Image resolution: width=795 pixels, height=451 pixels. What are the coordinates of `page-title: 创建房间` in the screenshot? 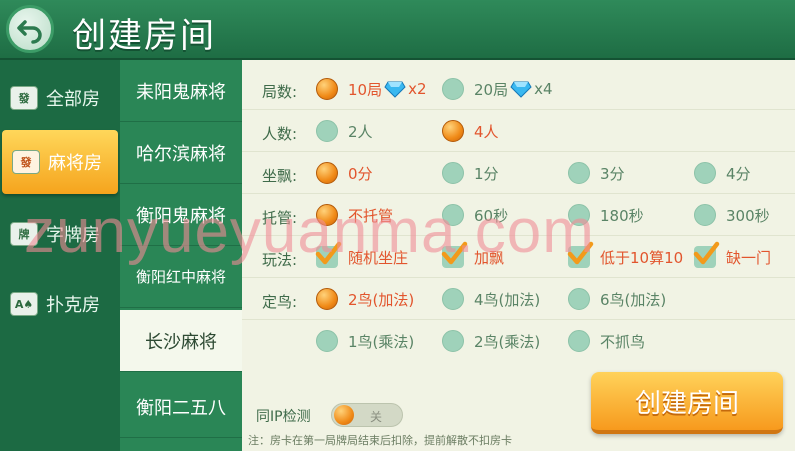 It's located at (144, 36).